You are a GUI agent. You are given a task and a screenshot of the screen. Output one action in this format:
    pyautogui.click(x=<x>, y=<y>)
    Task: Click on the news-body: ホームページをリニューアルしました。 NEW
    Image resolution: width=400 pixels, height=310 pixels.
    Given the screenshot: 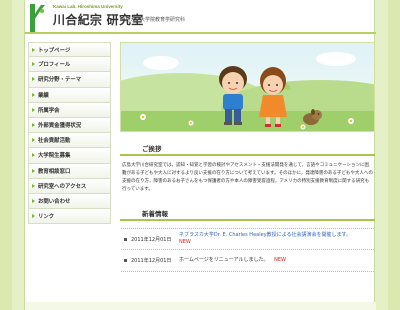 What is the action you would take?
    pyautogui.click(x=232, y=260)
    